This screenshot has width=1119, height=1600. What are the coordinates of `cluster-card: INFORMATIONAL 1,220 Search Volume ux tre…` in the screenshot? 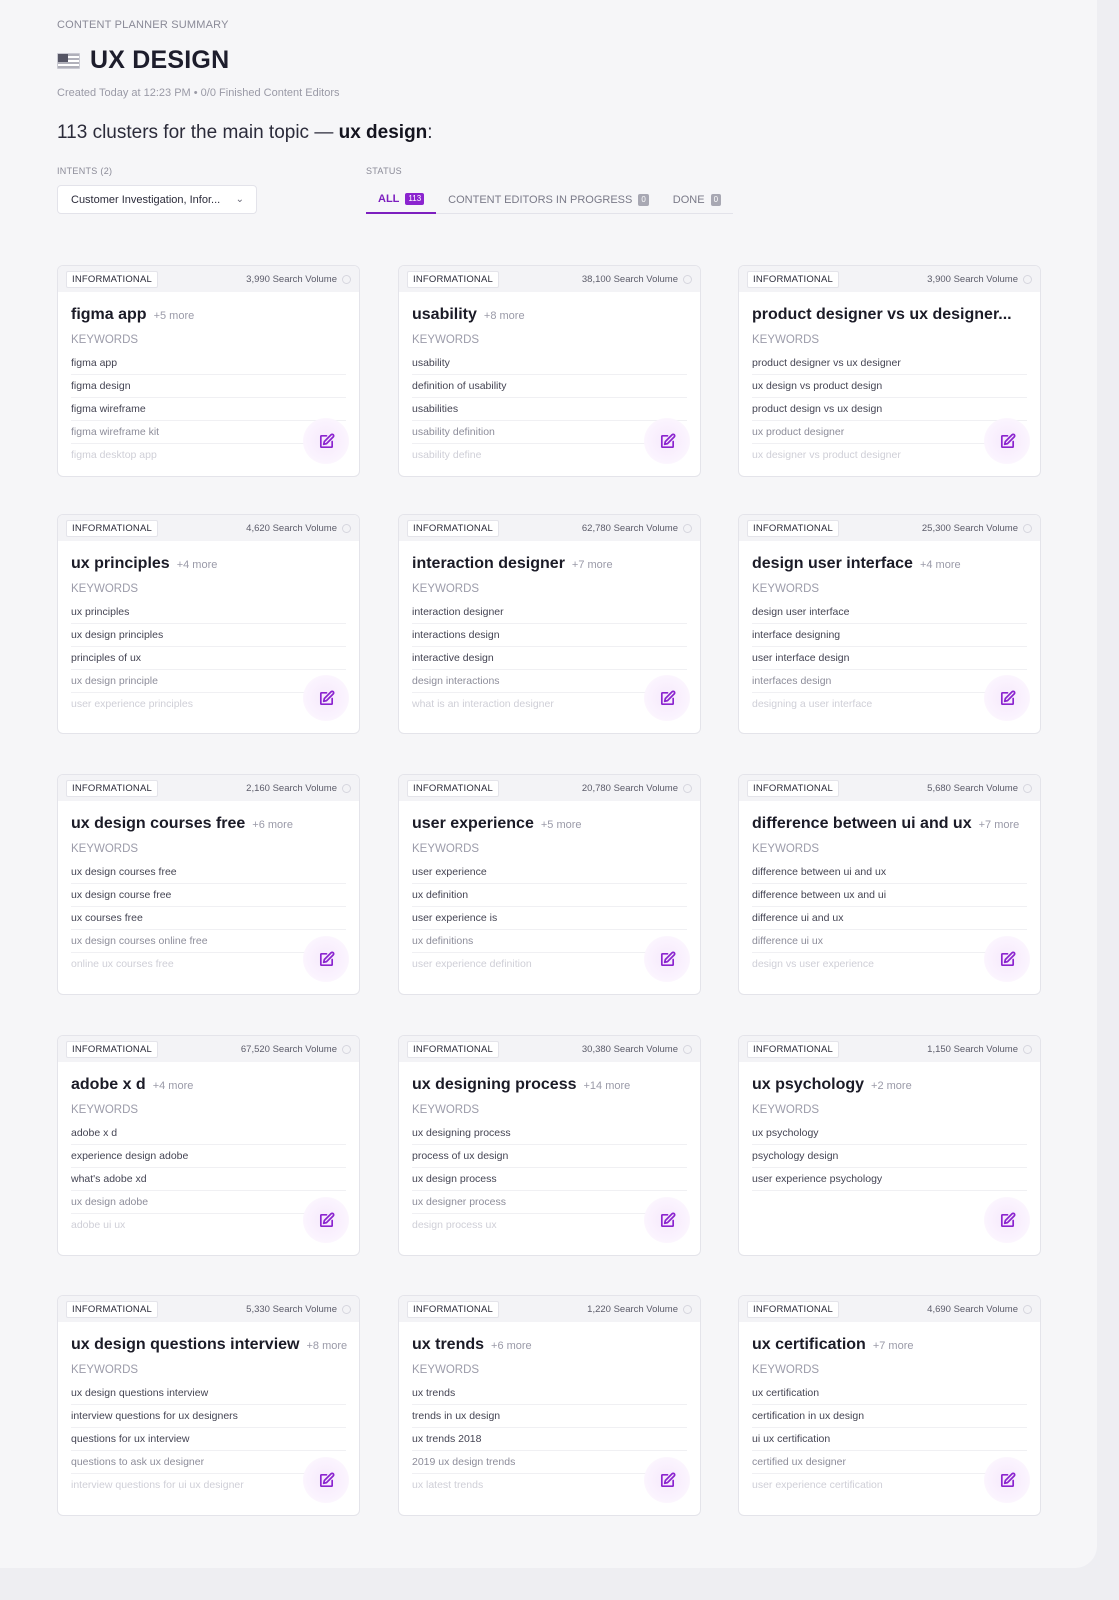 It's located at (549, 1405).